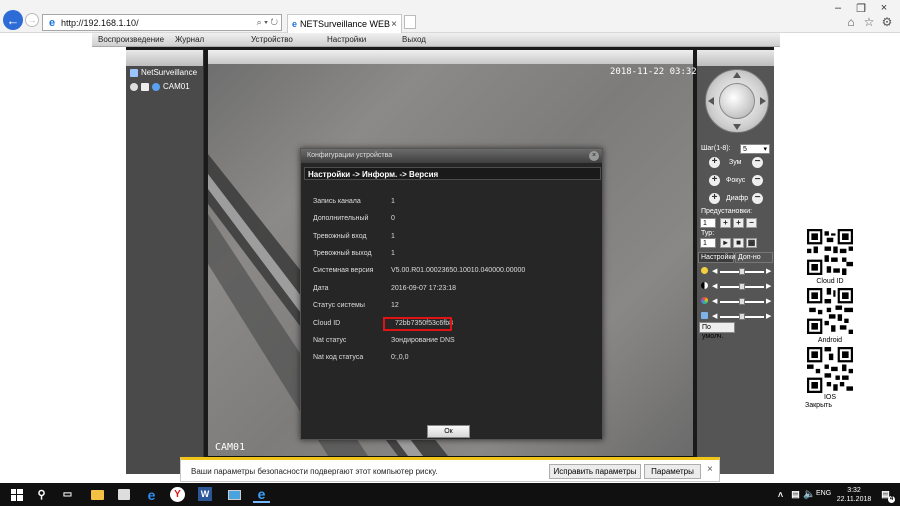  I want to click on info-label: Cloud ID, so click(327, 323).